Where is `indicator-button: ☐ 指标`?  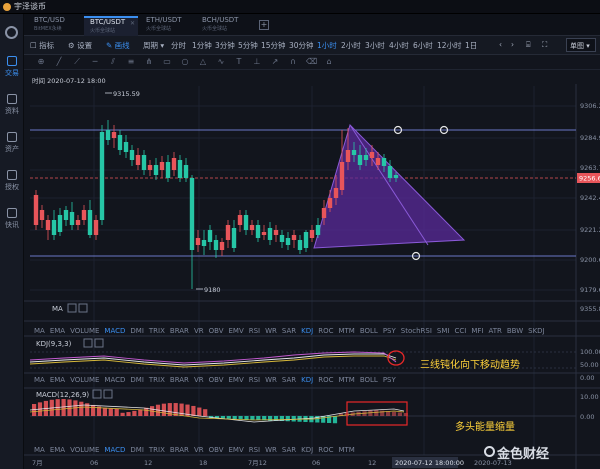 indicator-button: ☐ 指标 is located at coordinates (42, 45).